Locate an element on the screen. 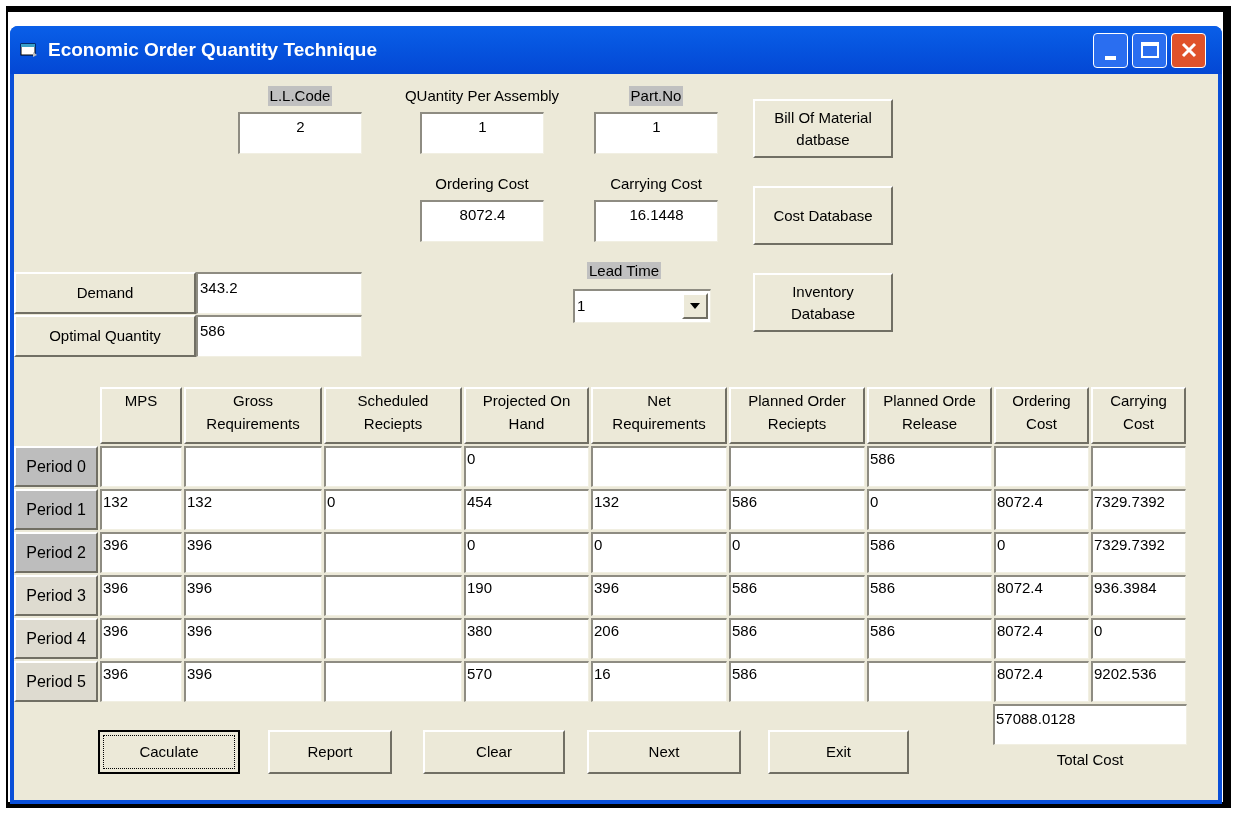 The image size is (1237, 814). row-header: Period 5 is located at coordinates (56, 681).